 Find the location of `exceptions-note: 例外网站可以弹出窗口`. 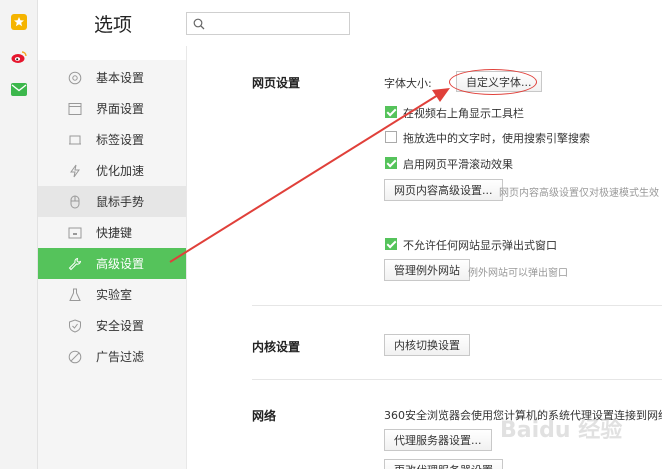

exceptions-note: 例外网站可以弹出窗口 is located at coordinates (518, 273).